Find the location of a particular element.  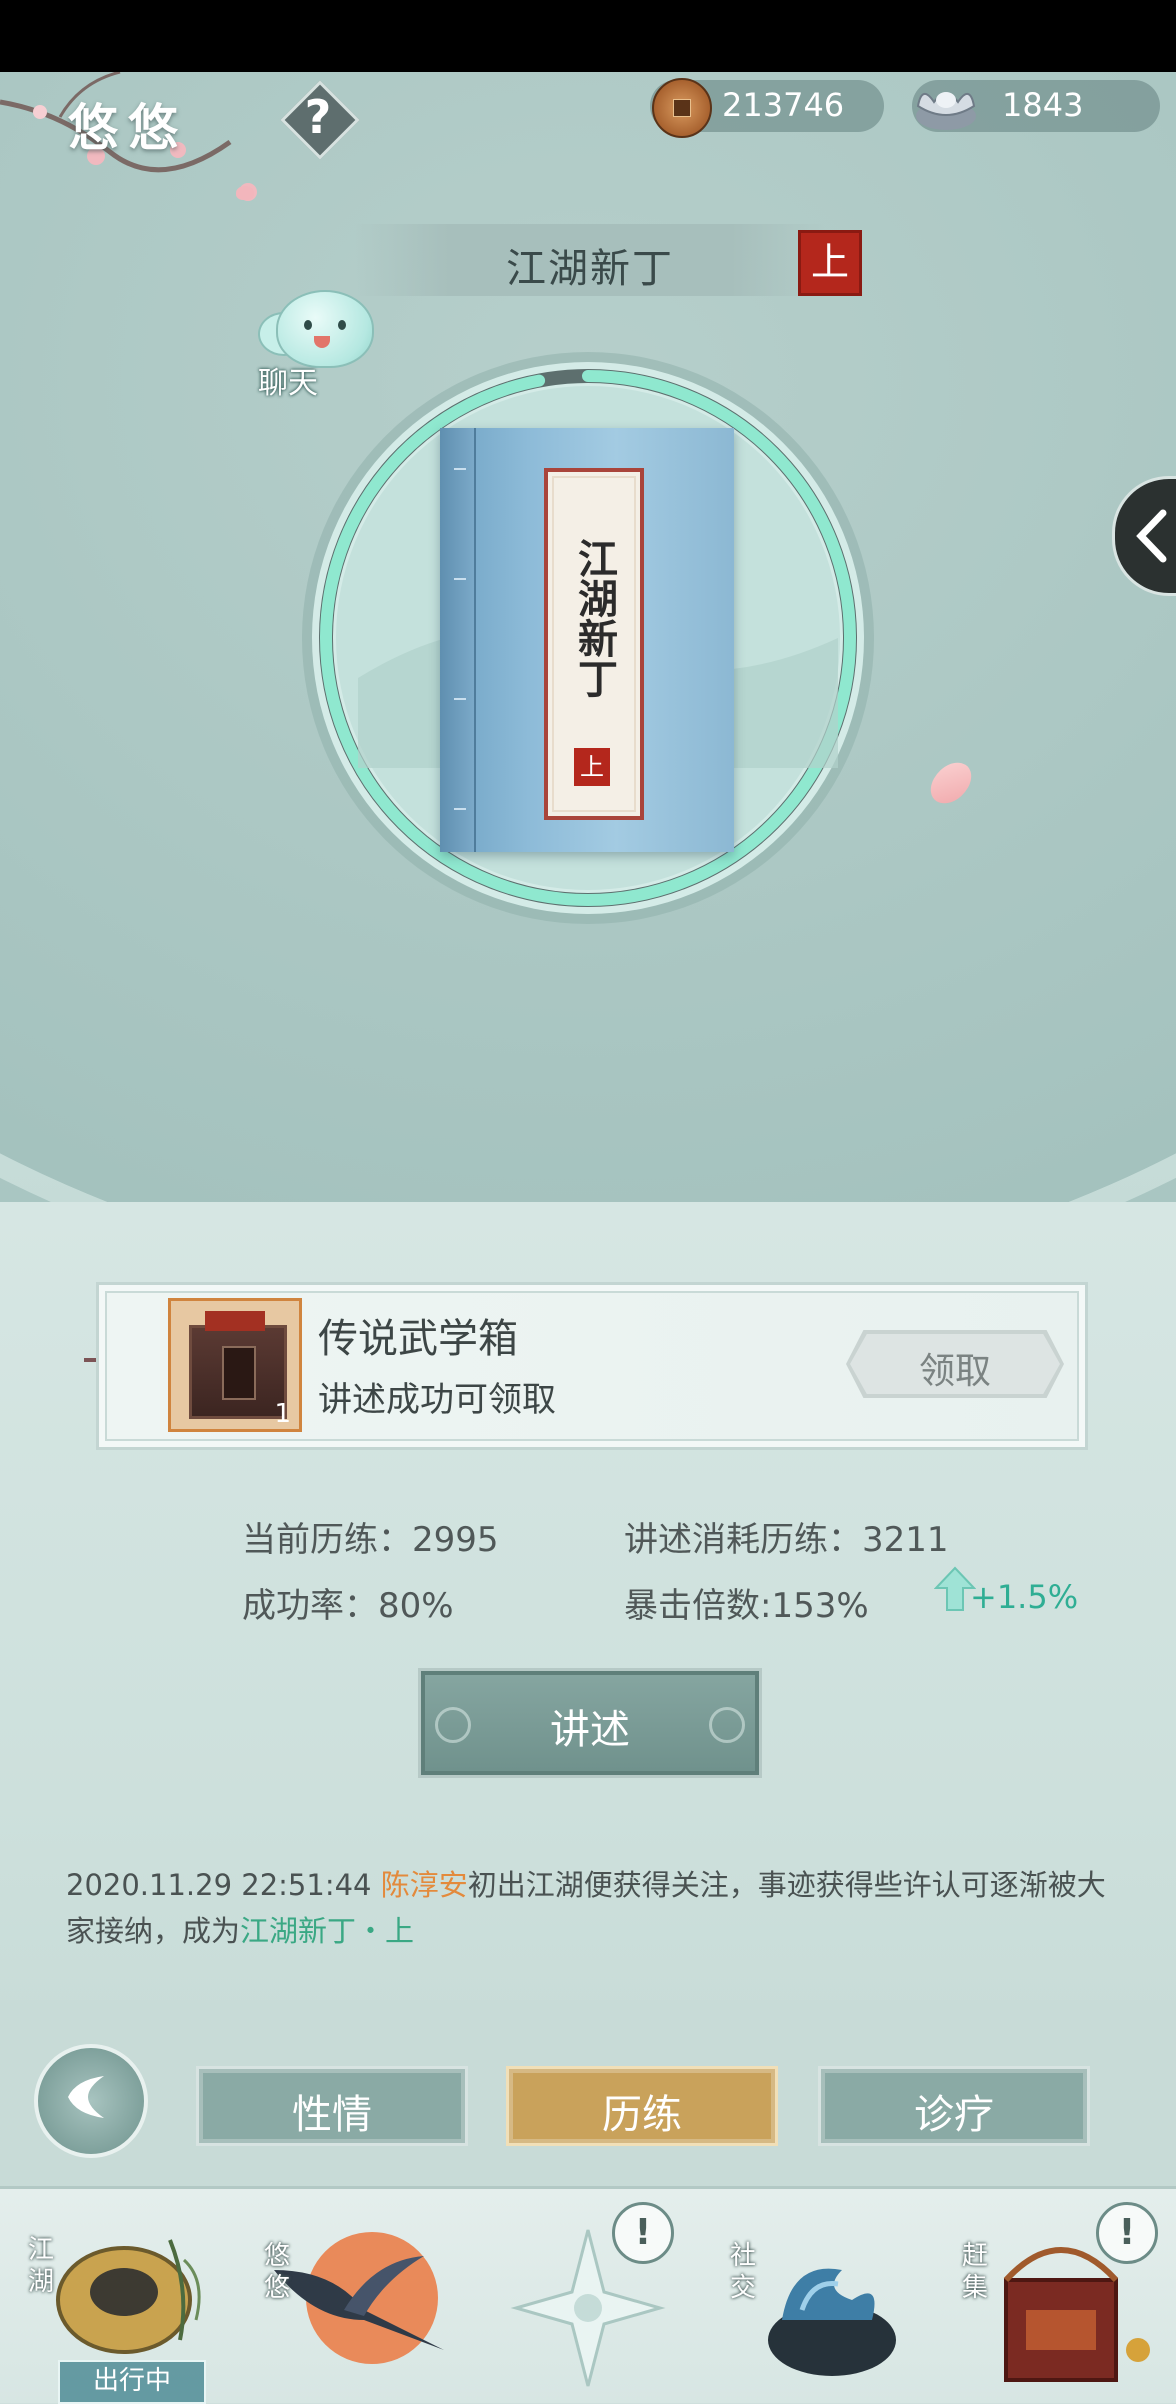

reward-name: 传说武学箱 is located at coordinates (418, 1339).